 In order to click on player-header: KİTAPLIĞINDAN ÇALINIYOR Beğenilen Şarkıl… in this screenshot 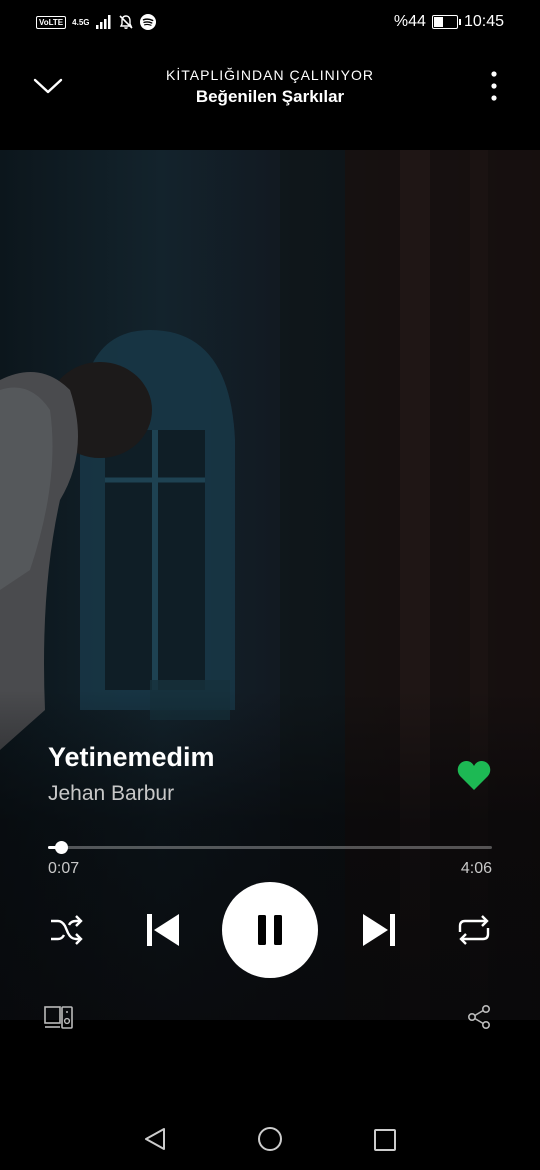, I will do `click(270, 97)`.